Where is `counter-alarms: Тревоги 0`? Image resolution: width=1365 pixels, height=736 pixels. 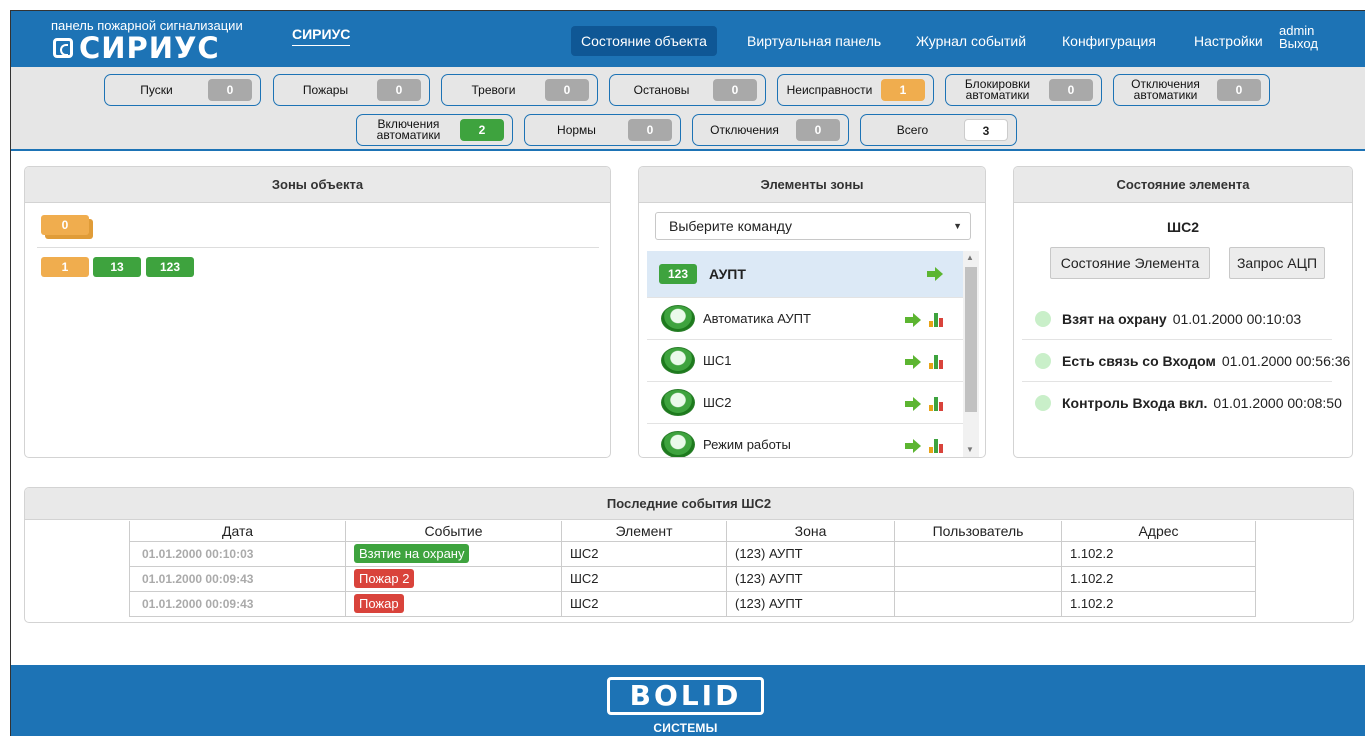
counter-alarms: Тревоги 0 is located at coordinates (519, 90).